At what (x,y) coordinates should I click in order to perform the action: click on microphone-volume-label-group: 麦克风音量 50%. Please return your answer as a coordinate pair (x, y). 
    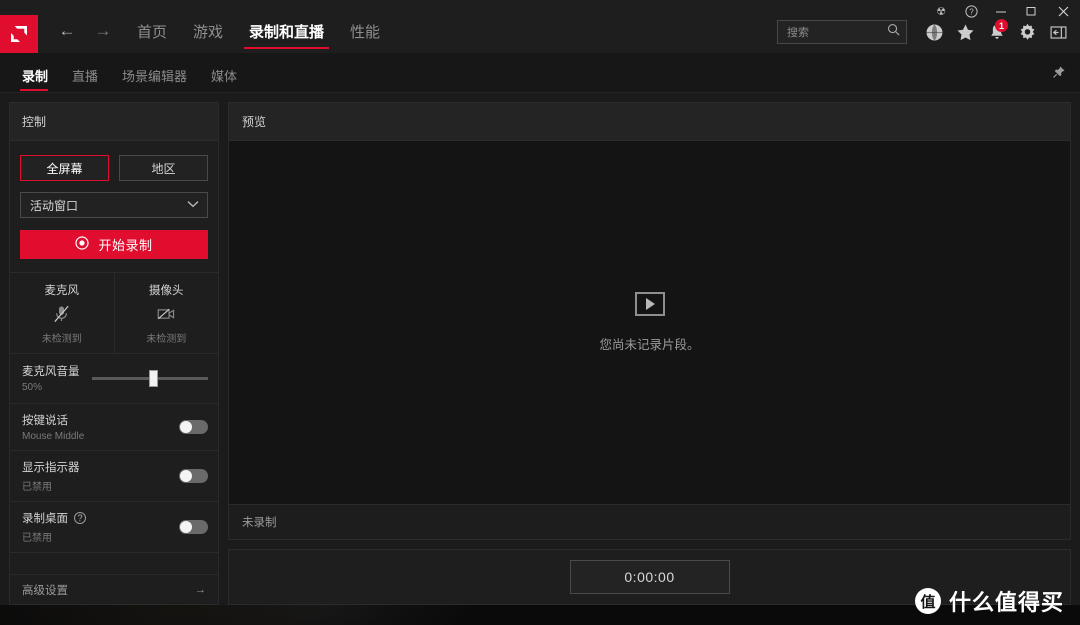
    Looking at the image, I should click on (51, 378).